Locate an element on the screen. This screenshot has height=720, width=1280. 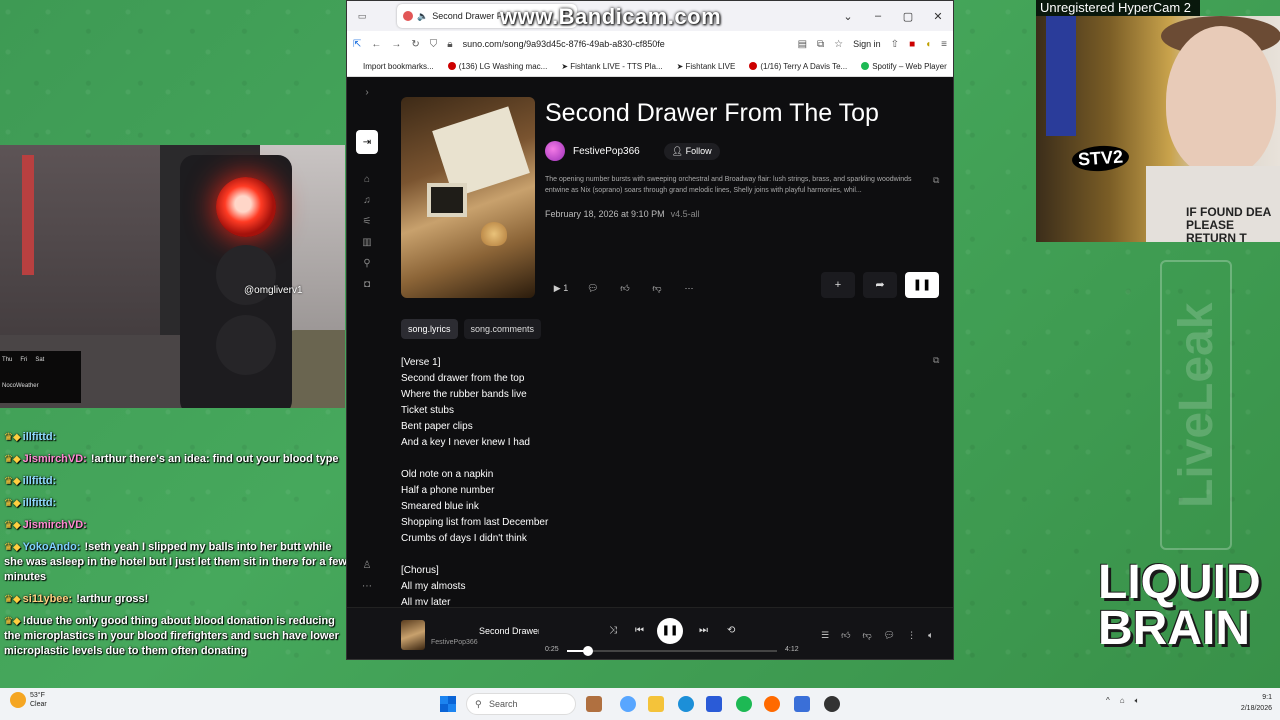
network-icon: ⌂ is located at coordinates (1122, 701).